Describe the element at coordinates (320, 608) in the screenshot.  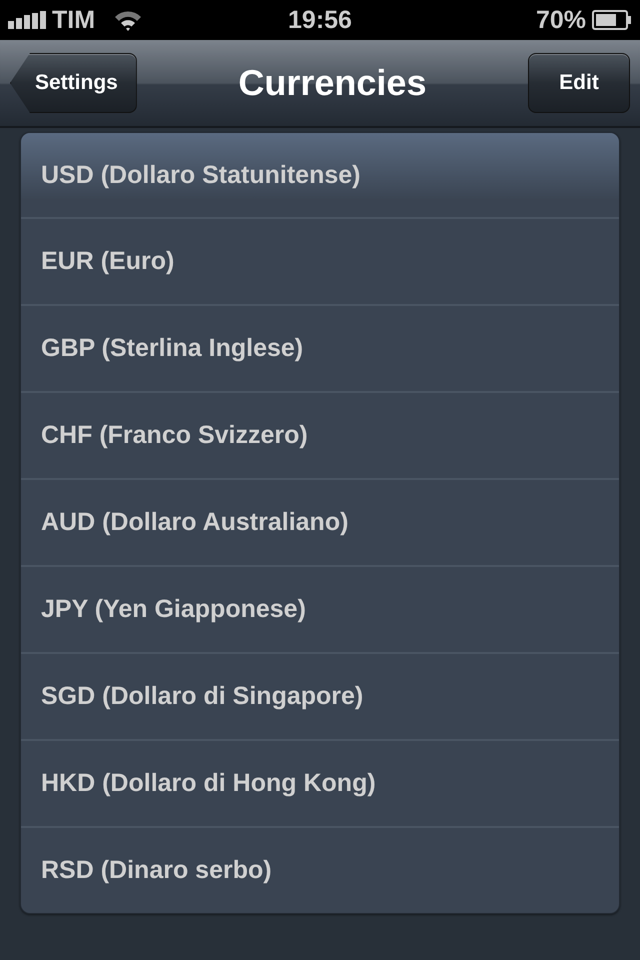
I see `currency-row: JPY (Yen Giapponese)` at that location.